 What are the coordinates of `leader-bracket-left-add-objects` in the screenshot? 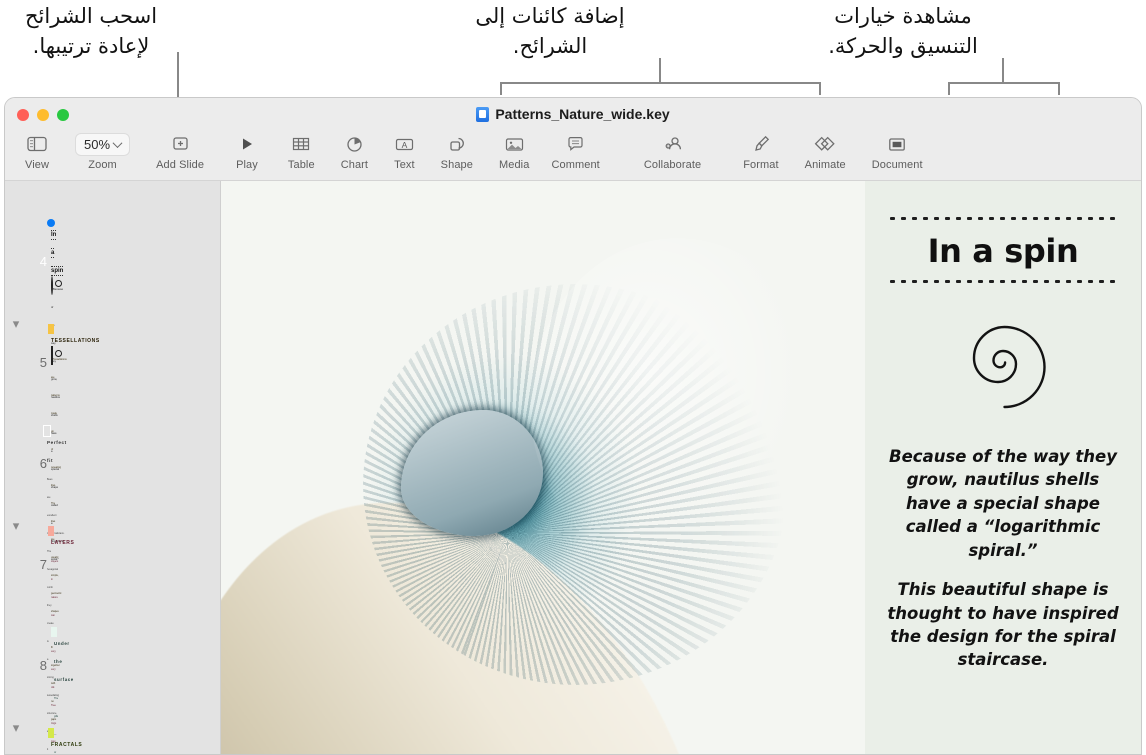 It's located at (501, 88).